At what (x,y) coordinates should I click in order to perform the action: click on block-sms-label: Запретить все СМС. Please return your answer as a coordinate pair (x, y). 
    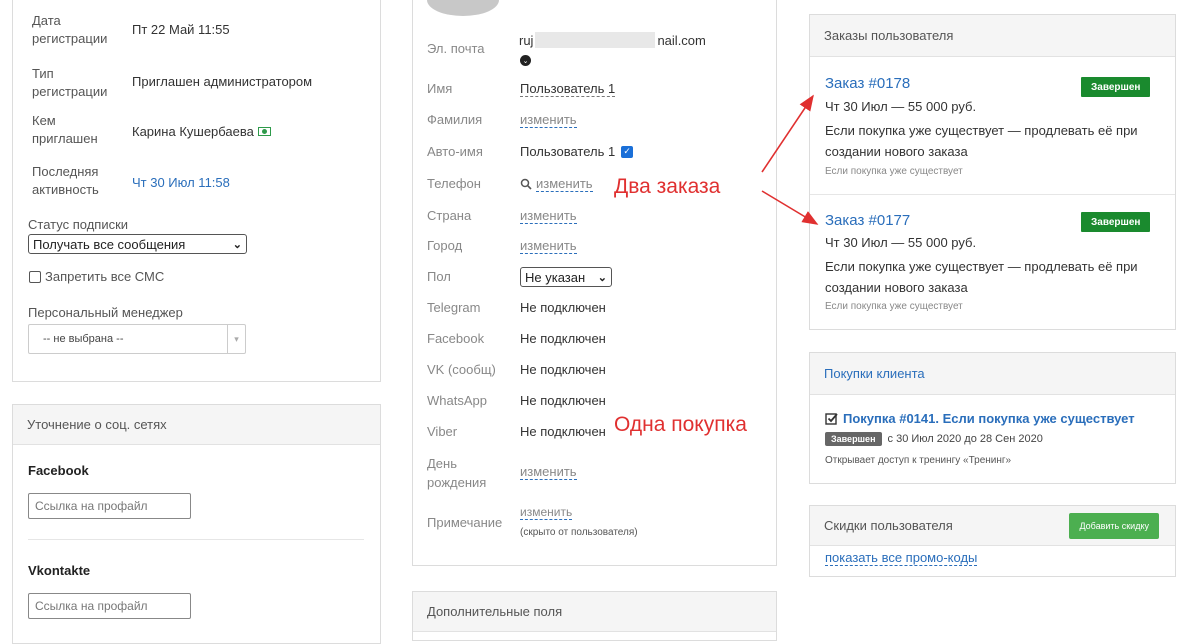
    Looking at the image, I should click on (105, 276).